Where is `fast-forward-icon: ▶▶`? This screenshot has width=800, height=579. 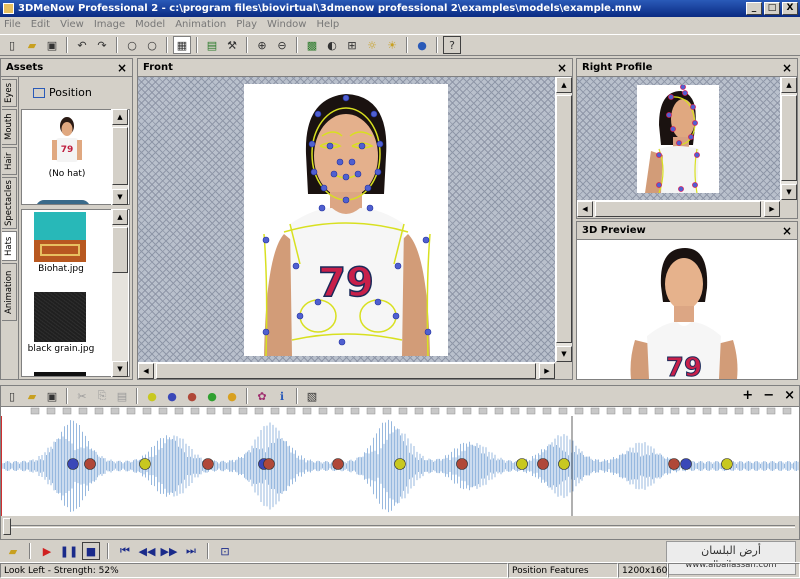
fast-forward-icon: ▶▶ is located at coordinates (169, 551).